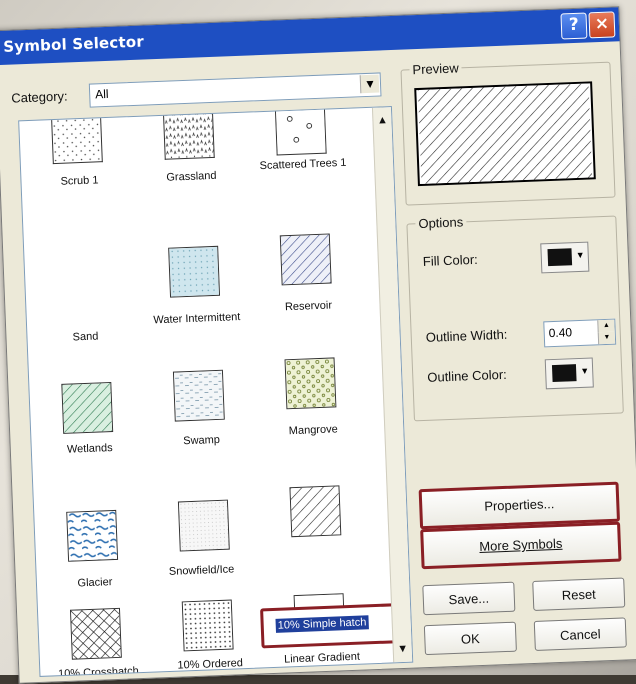 Image resolution: width=636 pixels, height=684 pixels. I want to click on cancel-button: Cancel, so click(580, 634).